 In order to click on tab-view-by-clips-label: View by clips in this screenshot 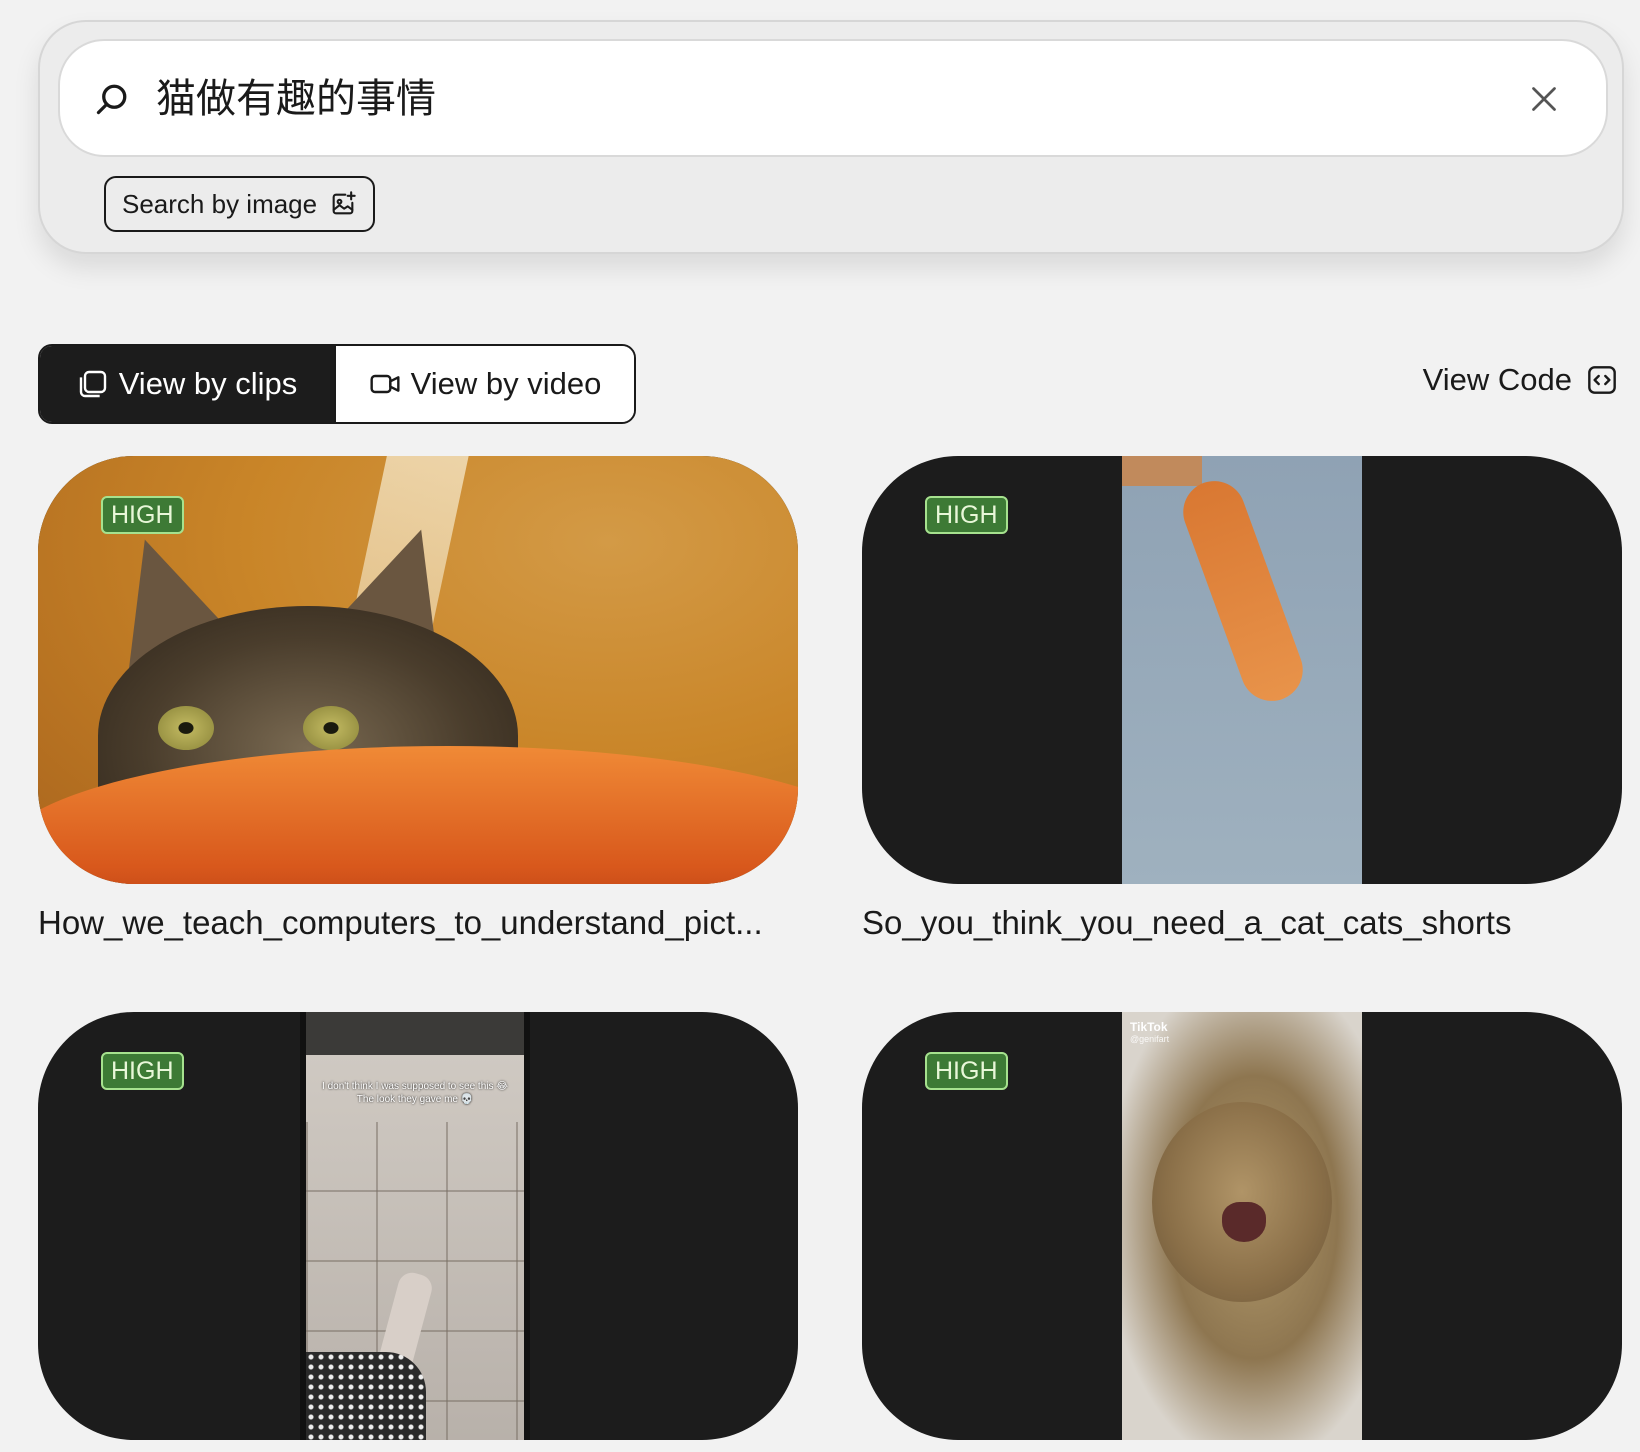, I will do `click(208, 383)`.